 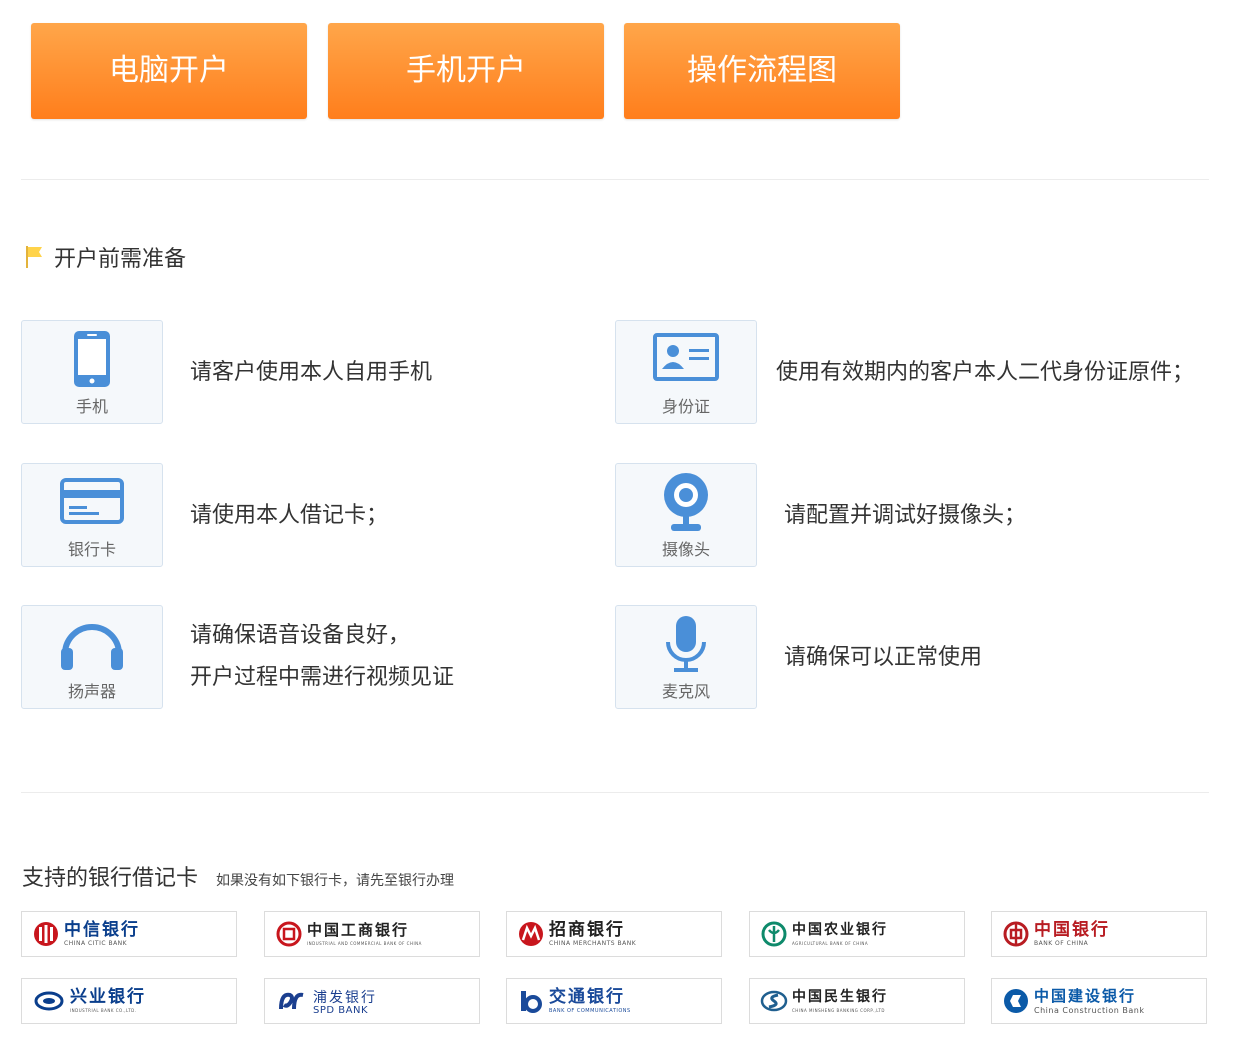 I want to click on flag-icon, so click(x=34, y=257).